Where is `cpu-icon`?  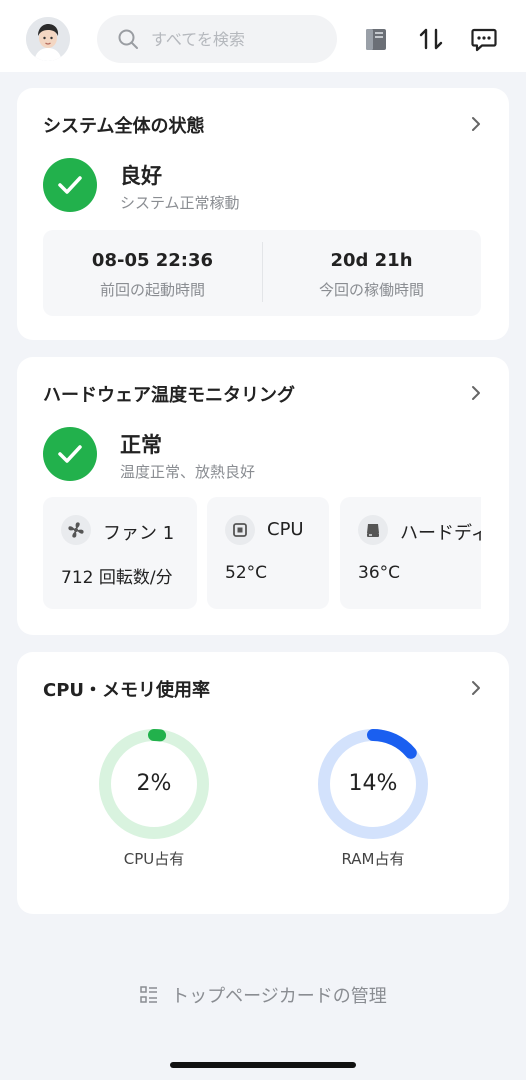
cpu-icon is located at coordinates (240, 530).